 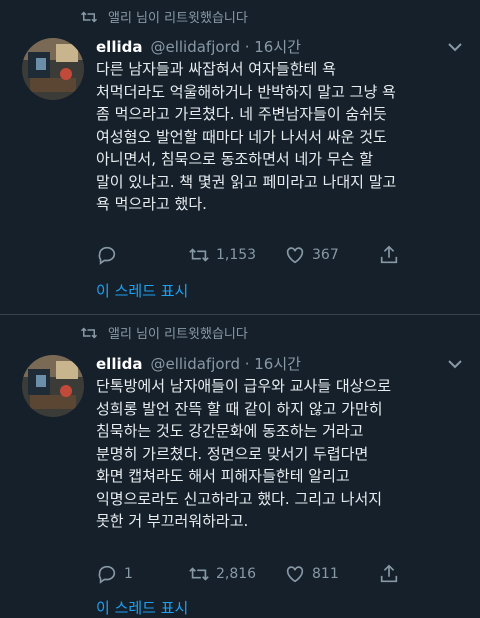 I want to click on like-button: 367, so click(x=331, y=255).